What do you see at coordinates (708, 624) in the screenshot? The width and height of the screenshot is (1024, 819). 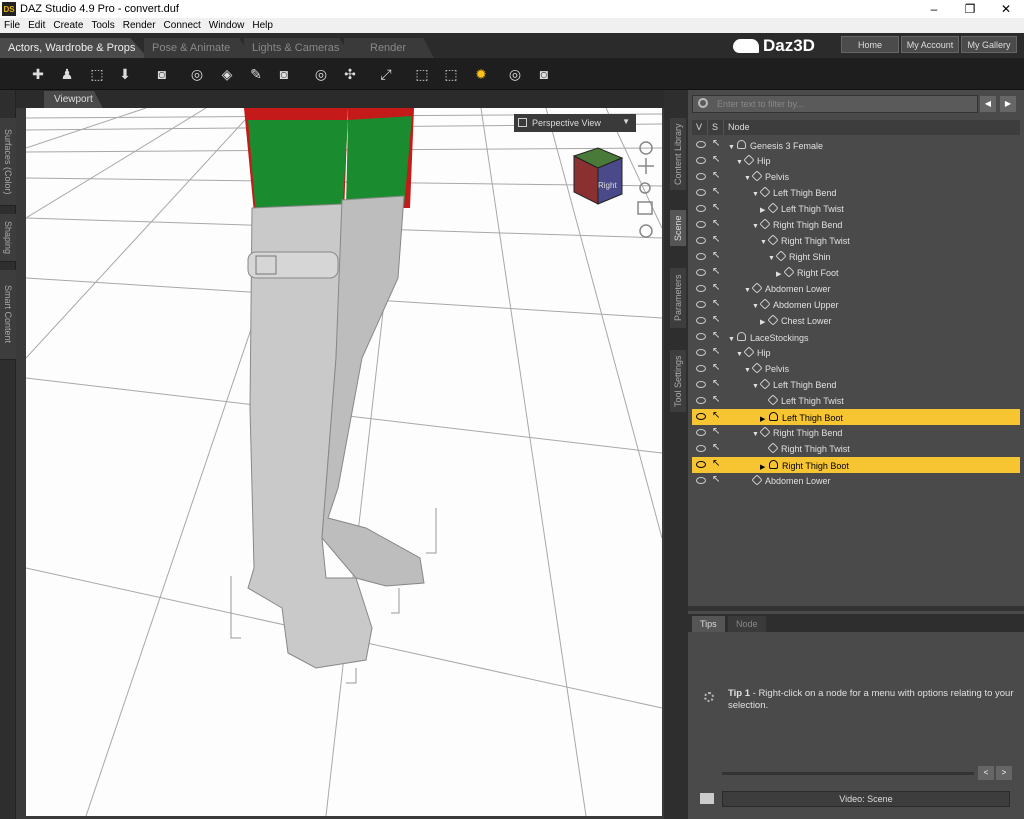 I see `tab-tips: Tips` at bounding box center [708, 624].